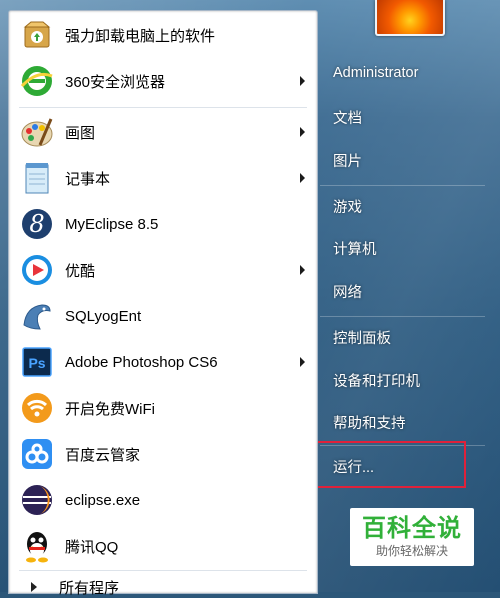  I want to click on program-label: 腾讯QQ, so click(92, 547).